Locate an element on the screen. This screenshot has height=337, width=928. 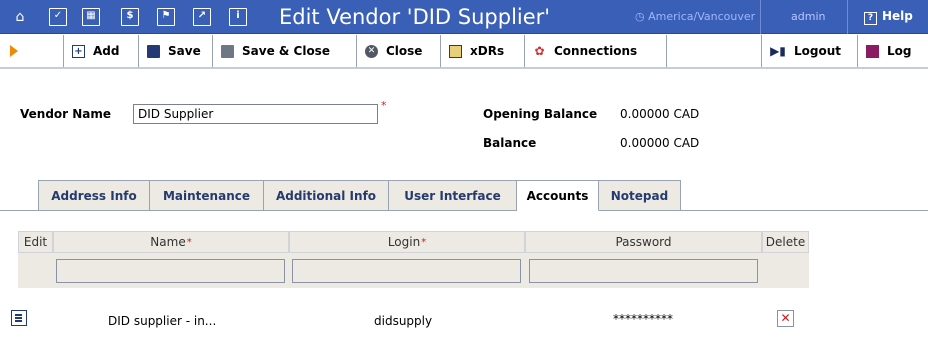
edit-row-icon is located at coordinates (19, 318).